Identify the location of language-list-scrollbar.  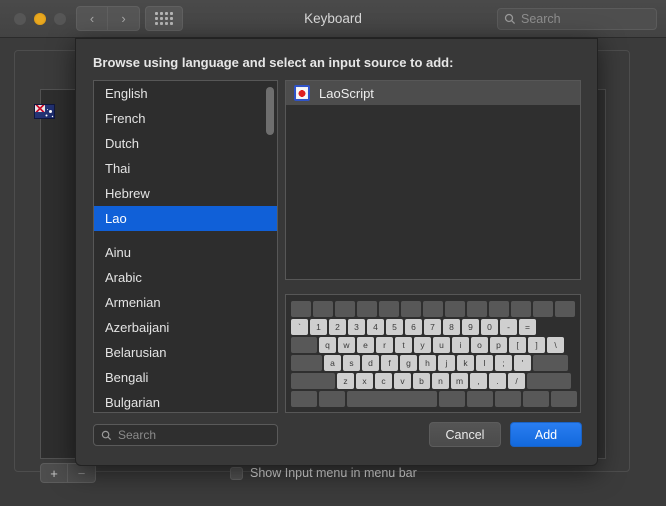
(270, 247).